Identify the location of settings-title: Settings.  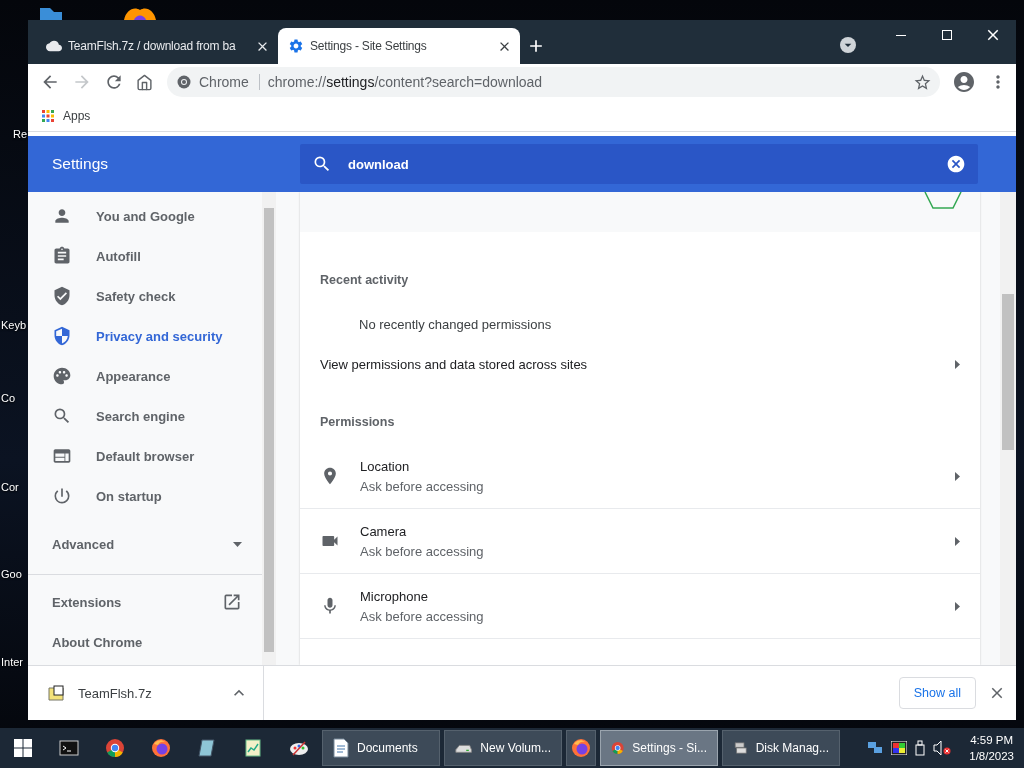
(80, 164).